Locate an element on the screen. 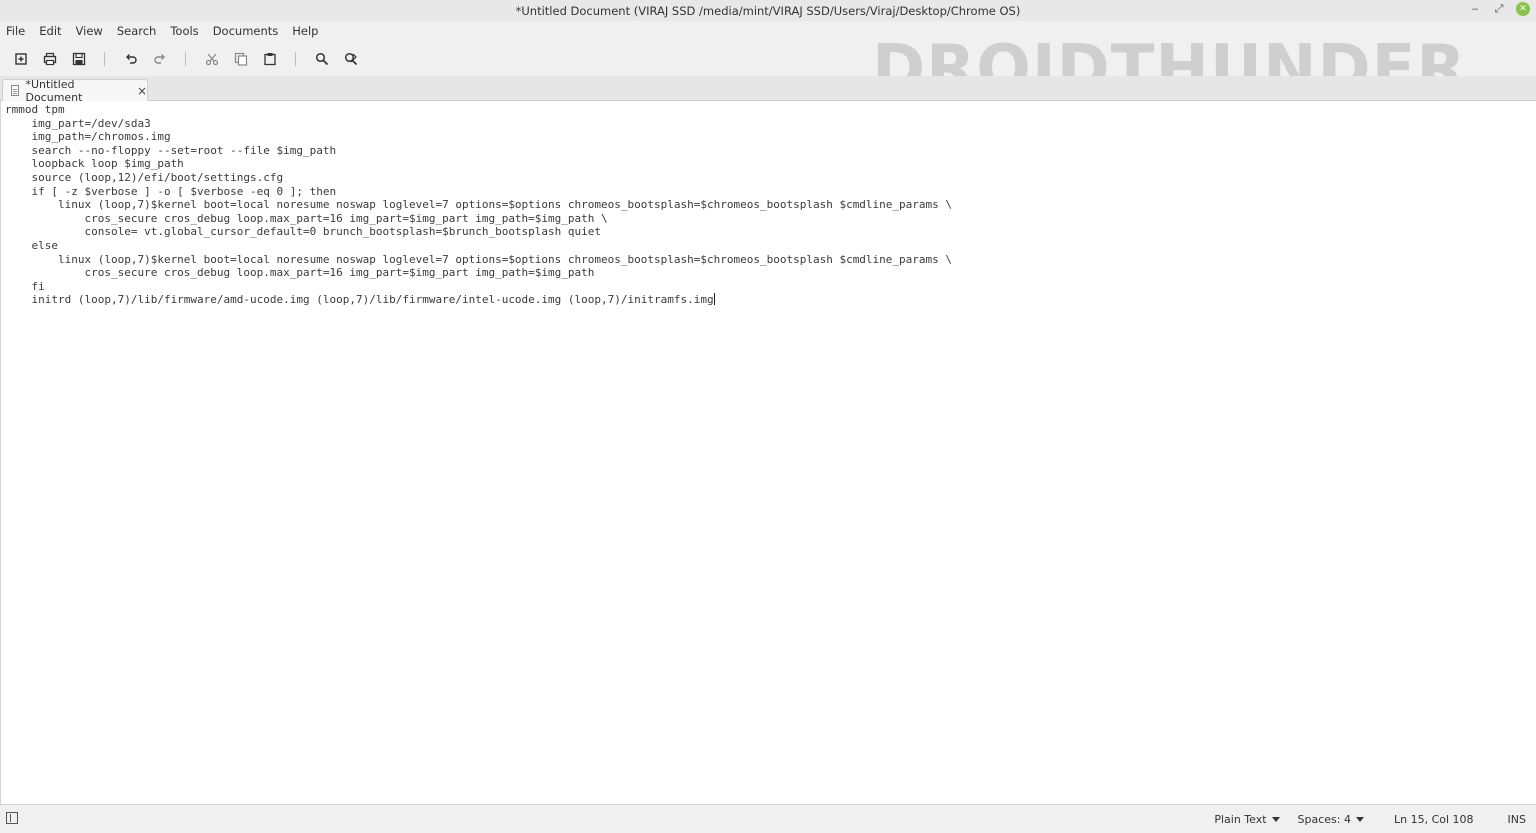  code-line: fi is located at coordinates (25, 286).